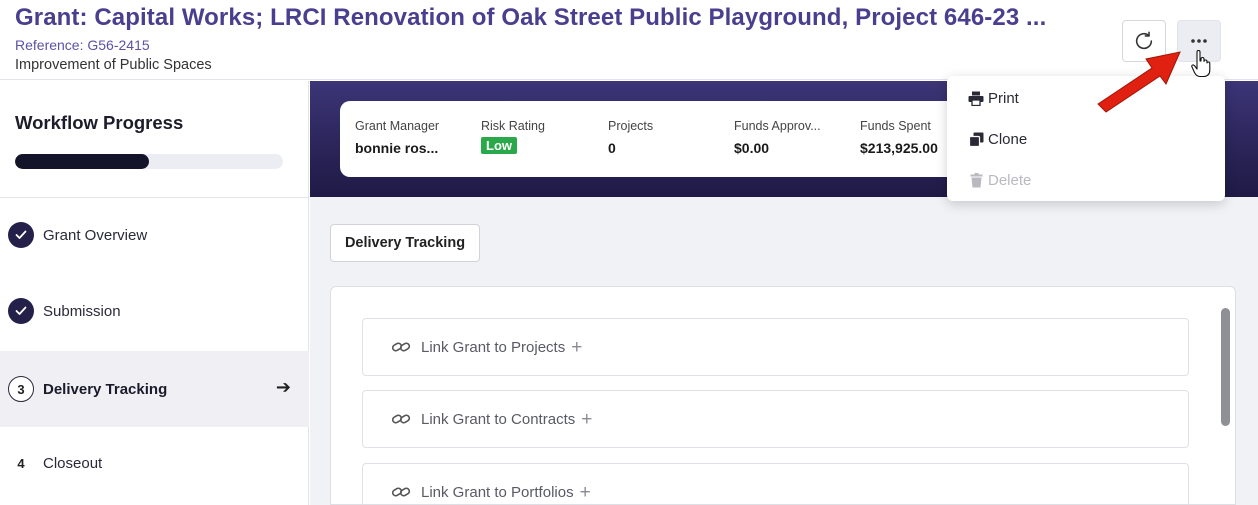  What do you see at coordinates (21, 463) in the screenshot?
I see `step-number-marker: 4` at bounding box center [21, 463].